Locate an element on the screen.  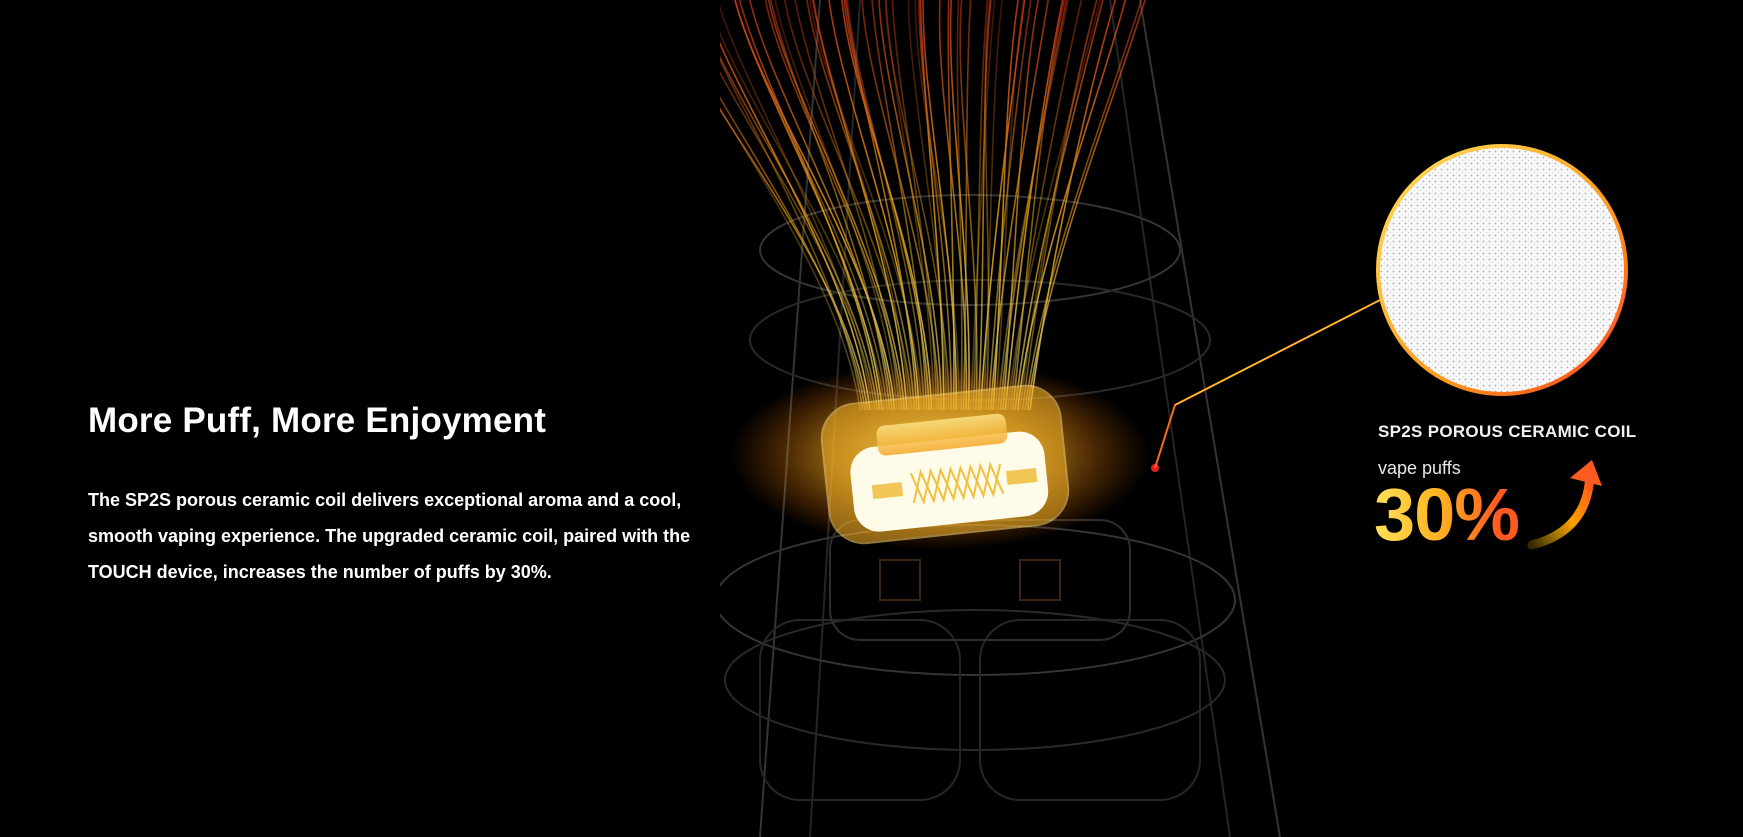
callout-title: SP2S POROUS CERAMIC COIL is located at coordinates (1507, 431).